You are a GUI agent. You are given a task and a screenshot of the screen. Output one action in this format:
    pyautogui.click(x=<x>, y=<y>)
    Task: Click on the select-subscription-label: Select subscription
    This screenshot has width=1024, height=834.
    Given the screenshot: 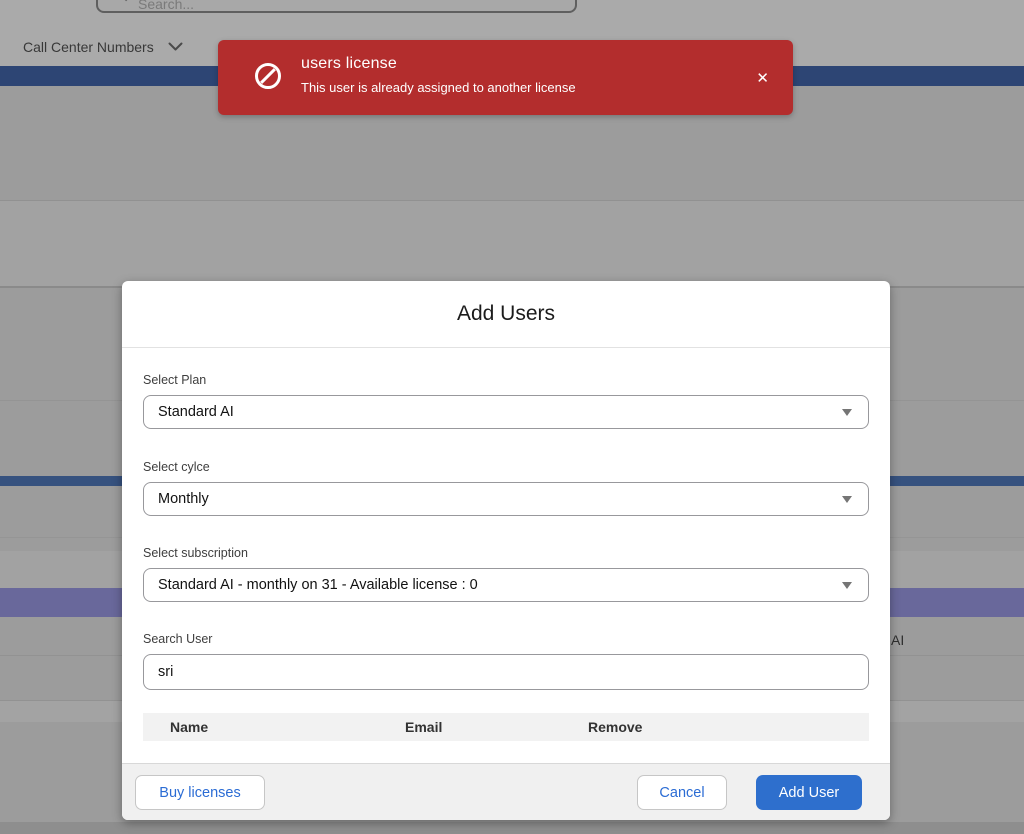 What is the action you would take?
    pyautogui.click(x=195, y=553)
    